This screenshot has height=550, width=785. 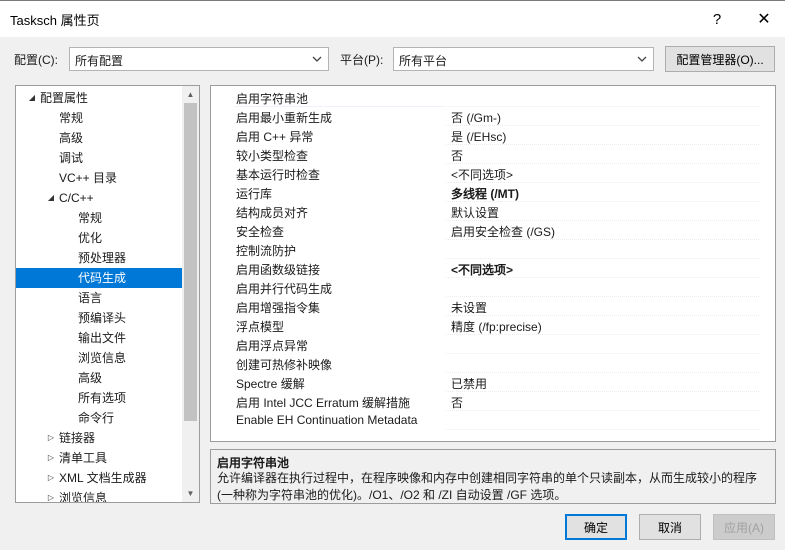 I want to click on tree-item: ▷ 清单工具, so click(x=99, y=458).